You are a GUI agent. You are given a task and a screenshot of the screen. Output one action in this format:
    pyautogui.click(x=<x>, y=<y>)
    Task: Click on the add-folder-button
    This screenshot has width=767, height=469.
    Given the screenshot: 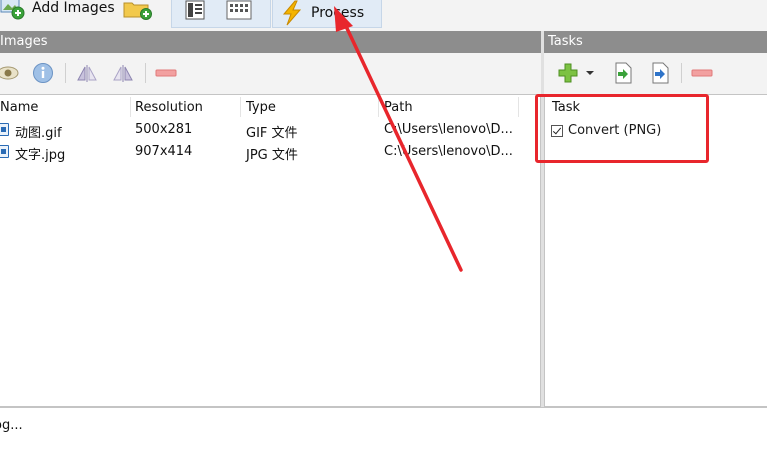 What is the action you would take?
    pyautogui.click(x=138, y=10)
    